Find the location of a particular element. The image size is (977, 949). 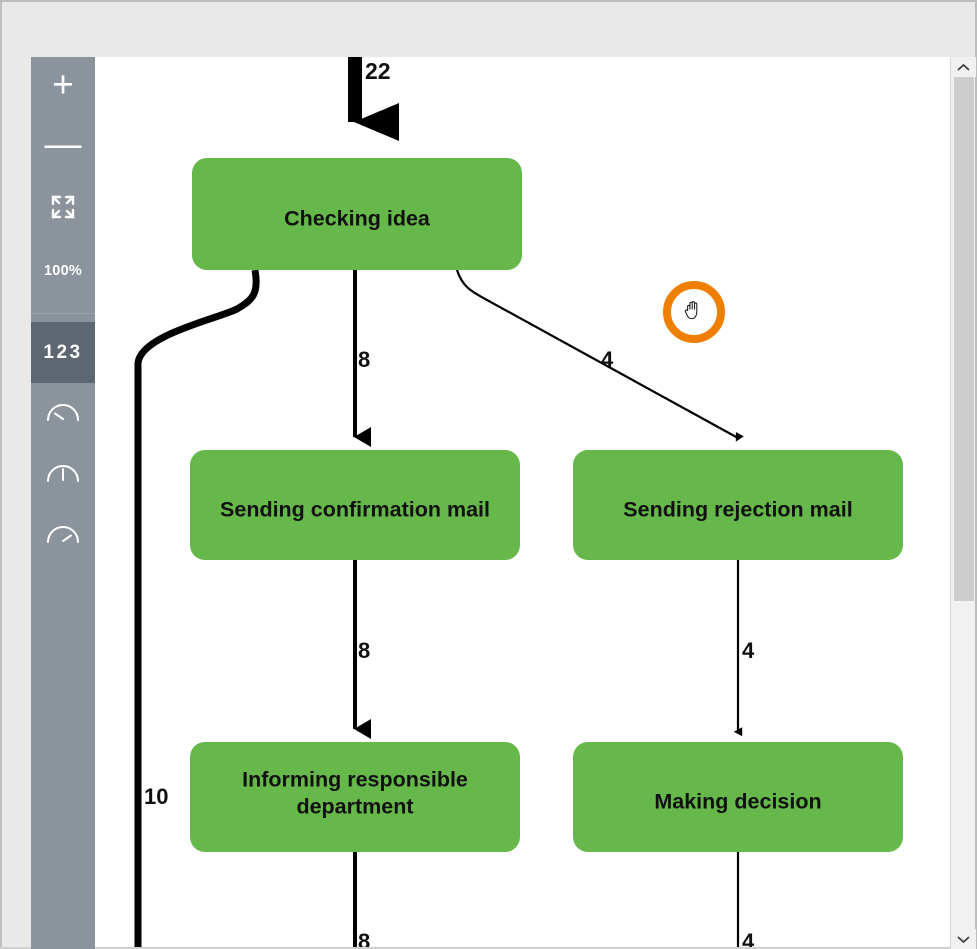

edge-label-confirmation-to-informing: 8 is located at coordinates (364, 650).